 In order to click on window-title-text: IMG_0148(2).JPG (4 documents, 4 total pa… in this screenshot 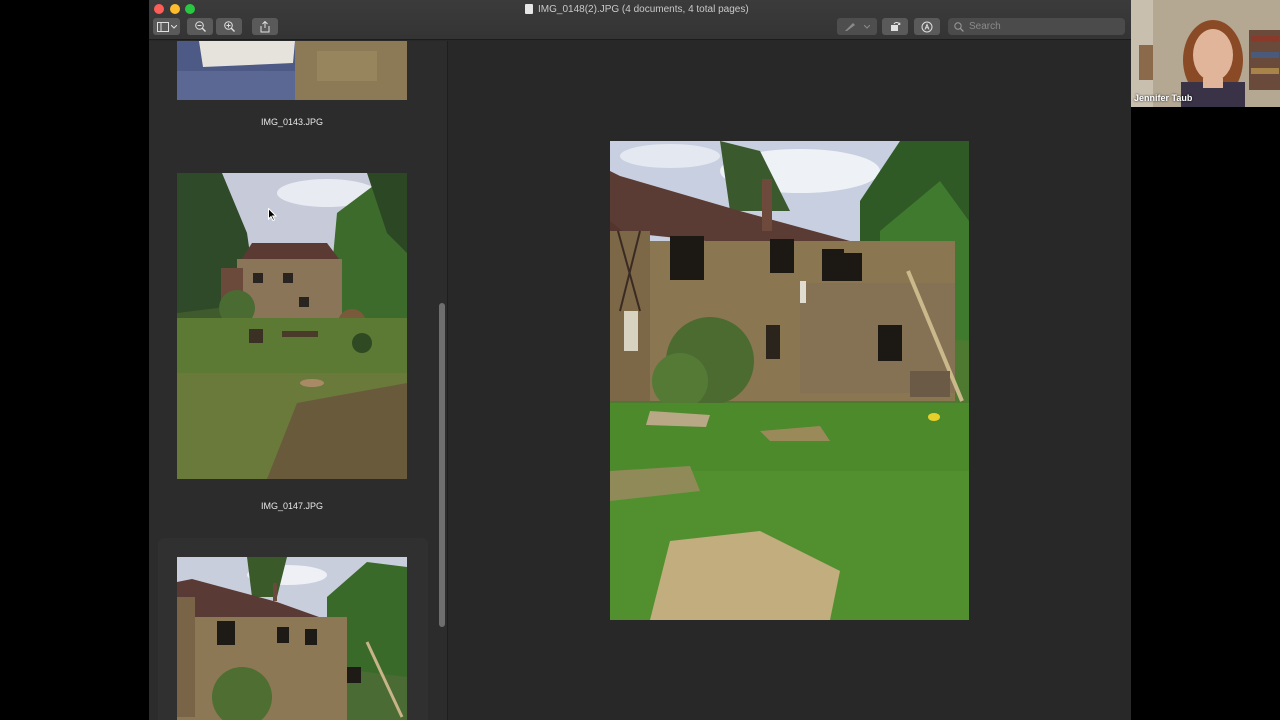, I will do `click(643, 9)`.